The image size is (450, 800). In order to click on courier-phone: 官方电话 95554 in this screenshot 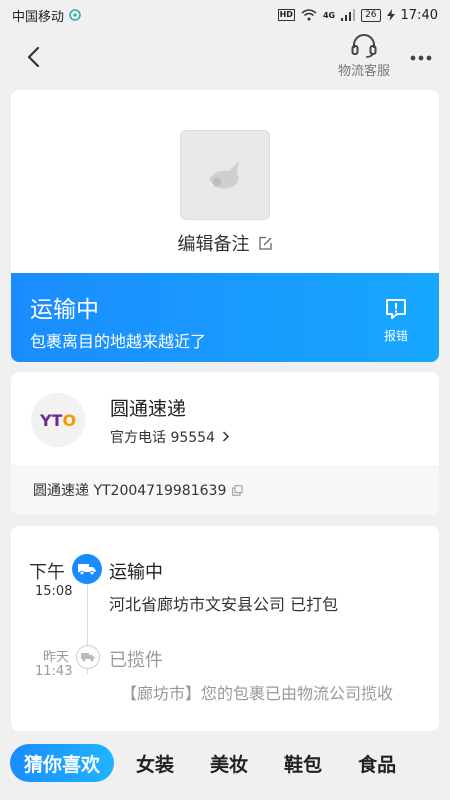, I will do `click(162, 438)`.